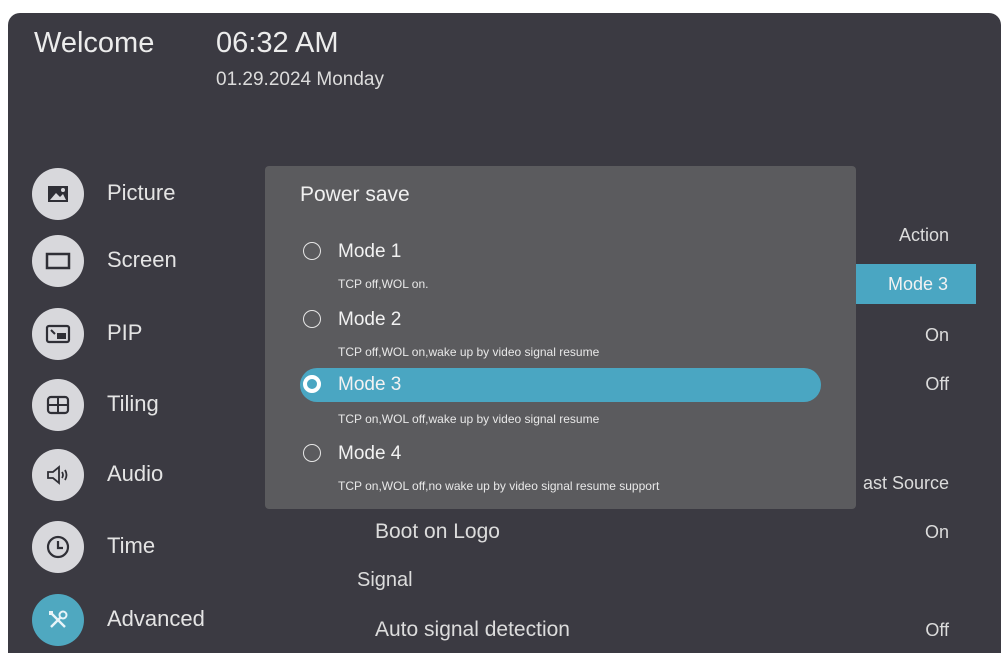  I want to click on setting-value: Action, so click(923, 235).